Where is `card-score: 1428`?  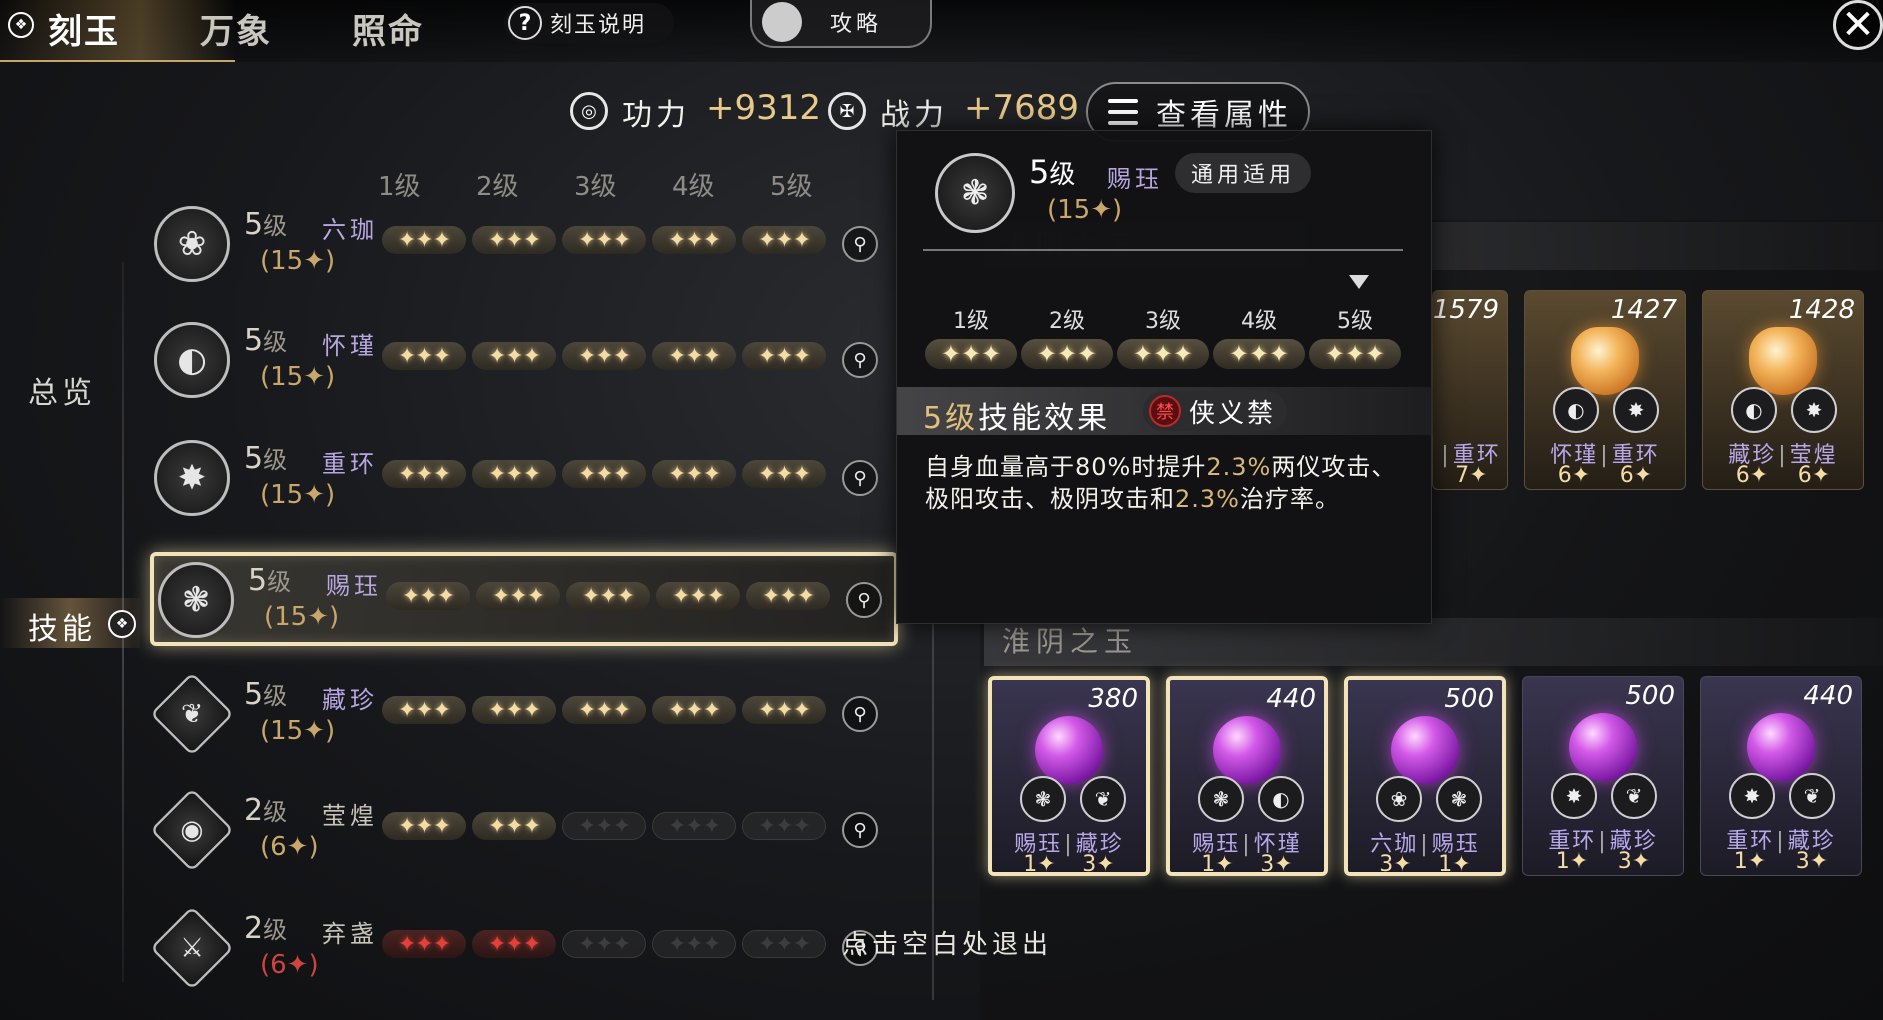 card-score: 1428 is located at coordinates (1821, 310).